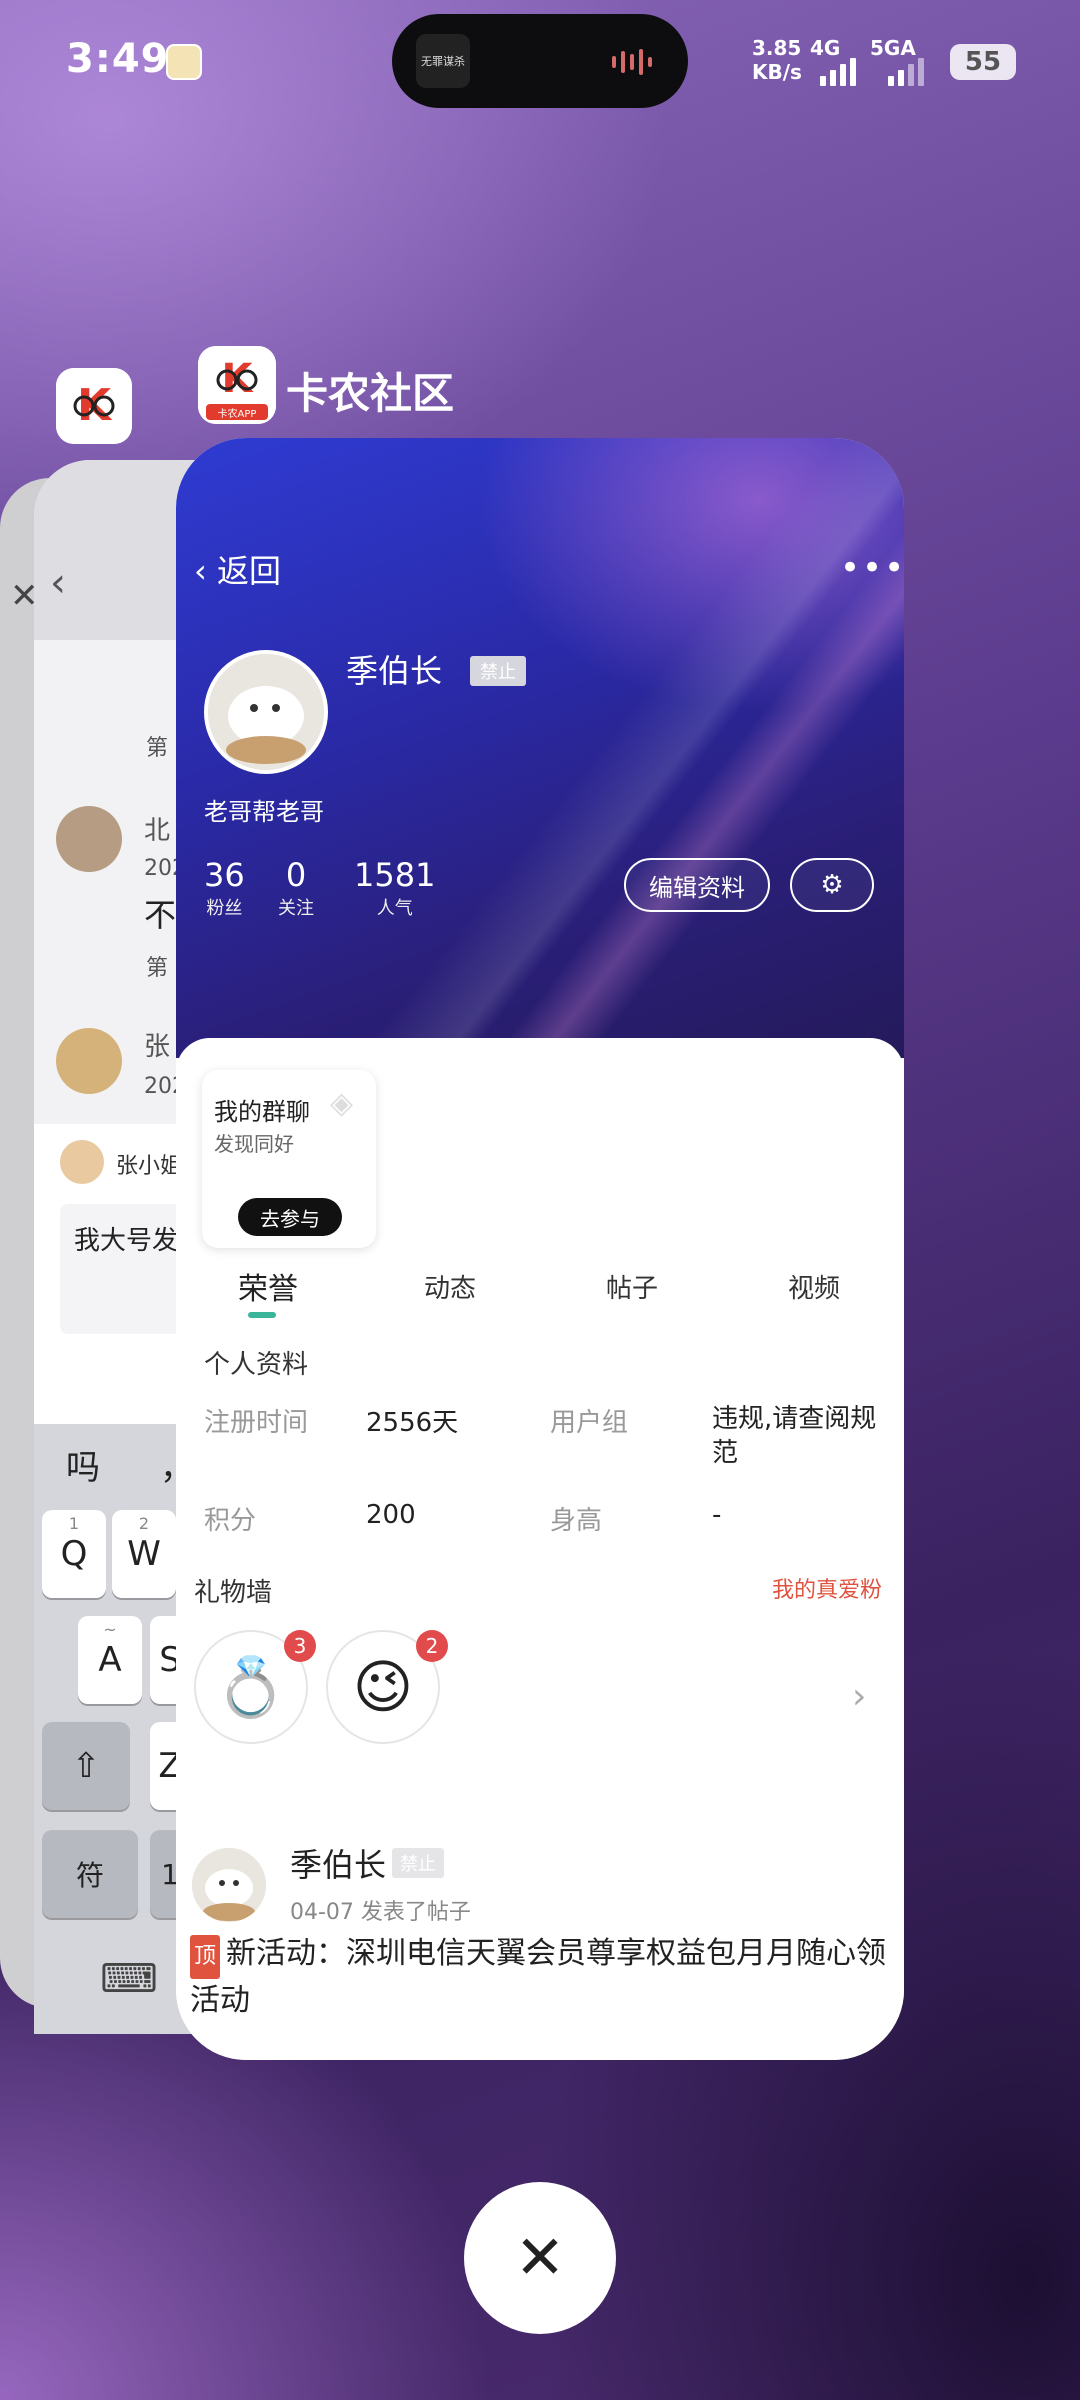 Image resolution: width=1080 pixels, height=2400 pixels. I want to click on settings-icon: ⚙, so click(832, 885).